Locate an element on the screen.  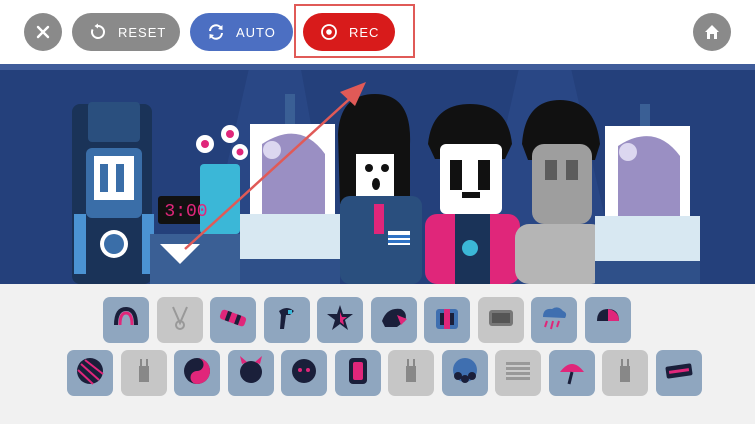
headphones-icon is located at coordinates (126, 320).